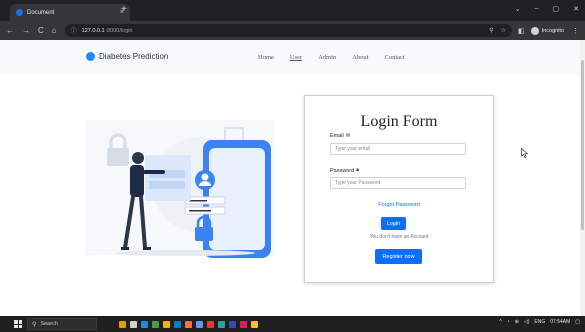 The image size is (585, 332). What do you see at coordinates (185, 253) in the screenshot?
I see `ground-shadow` at bounding box center [185, 253].